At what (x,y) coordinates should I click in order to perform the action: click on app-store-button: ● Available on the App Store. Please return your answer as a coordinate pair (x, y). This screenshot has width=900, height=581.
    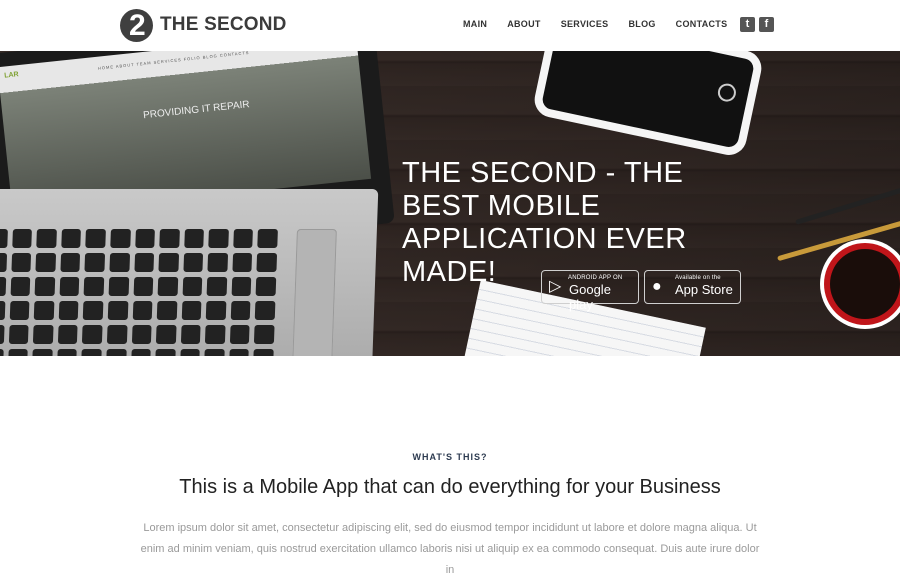
    Looking at the image, I should click on (692, 287).